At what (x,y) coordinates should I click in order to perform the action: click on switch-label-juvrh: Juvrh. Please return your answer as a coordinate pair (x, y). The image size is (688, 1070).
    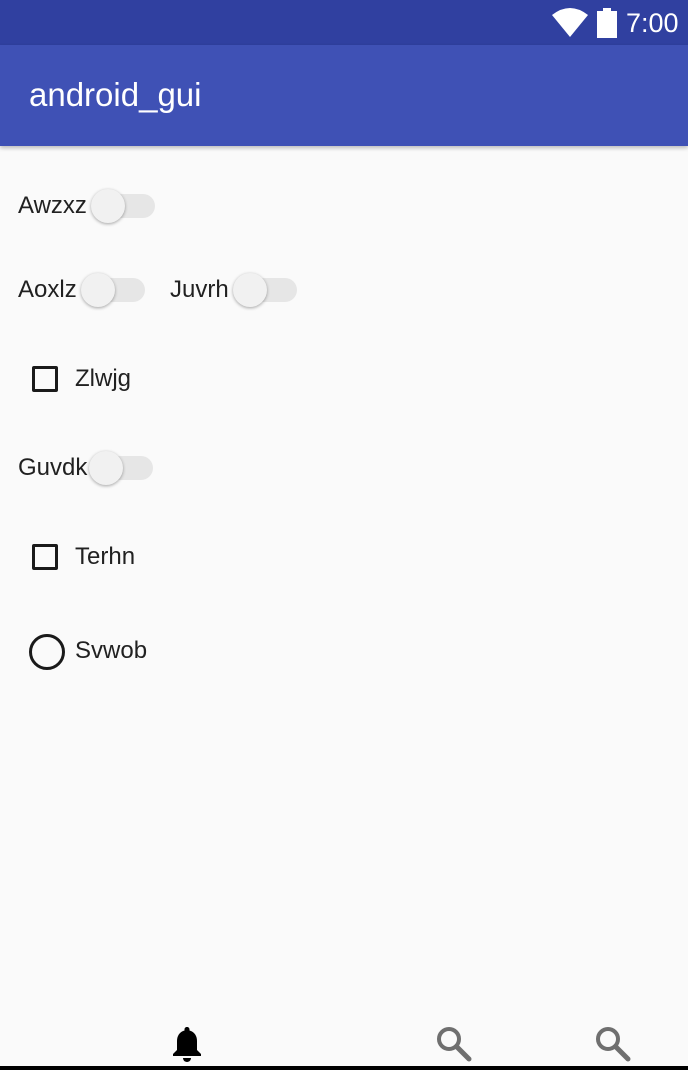
    Looking at the image, I should click on (199, 289).